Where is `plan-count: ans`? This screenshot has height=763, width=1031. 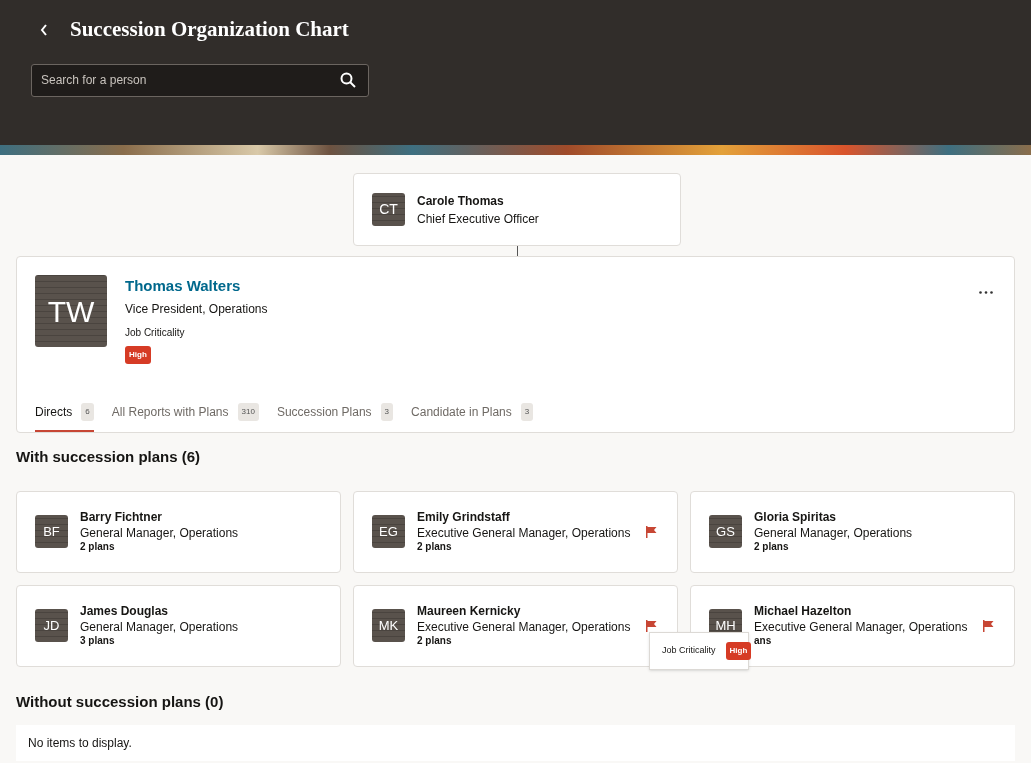 plan-count: ans is located at coordinates (763, 641).